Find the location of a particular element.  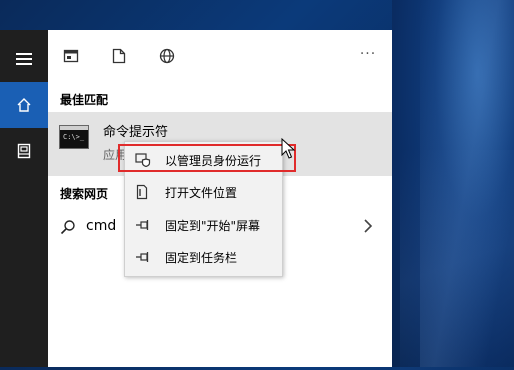

document-icon is located at coordinates (119, 56).